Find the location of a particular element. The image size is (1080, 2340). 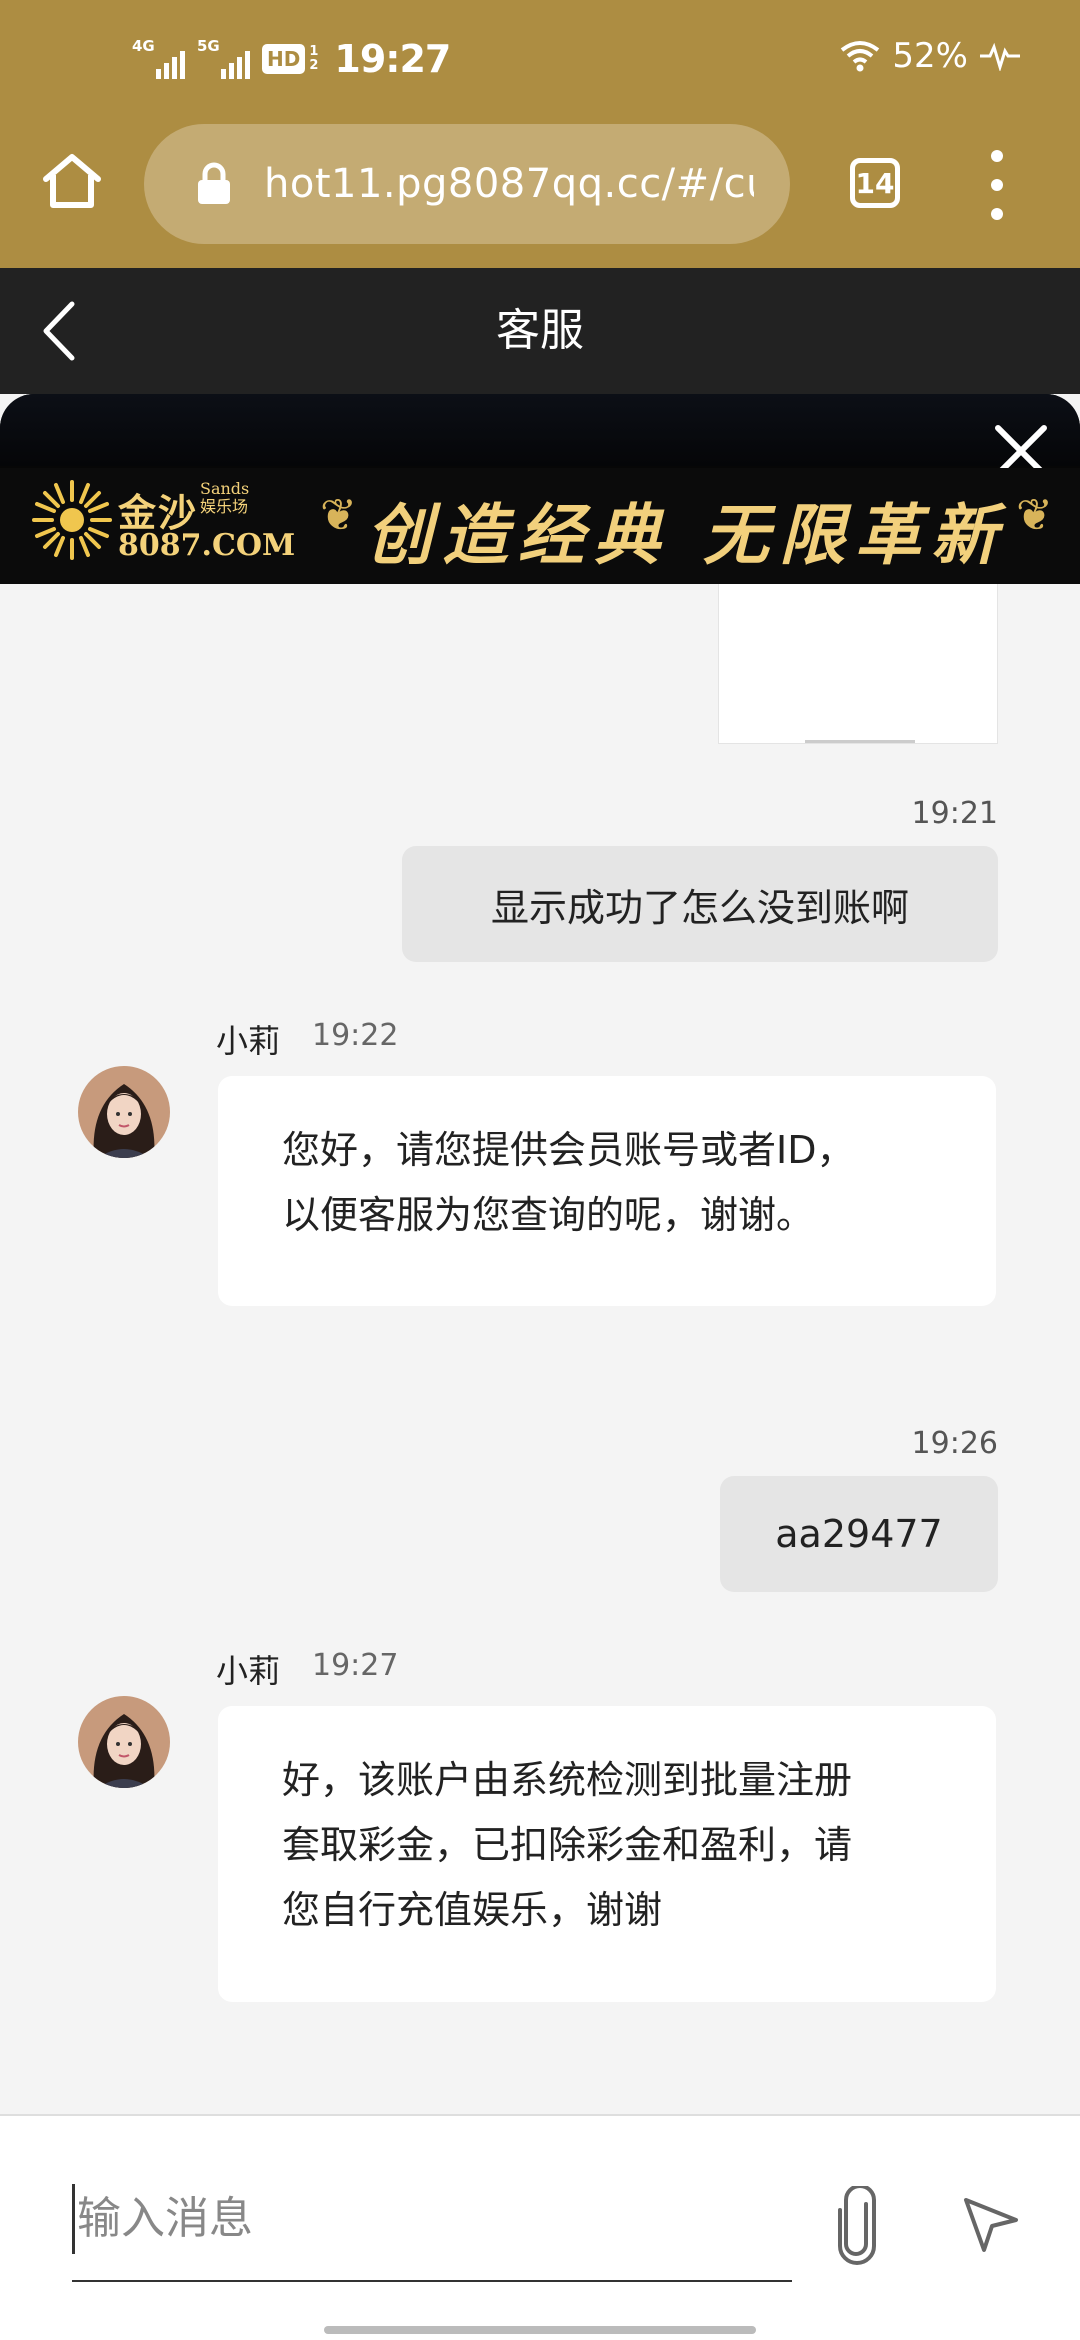

agent-time: 19:22 is located at coordinates (355, 1035).